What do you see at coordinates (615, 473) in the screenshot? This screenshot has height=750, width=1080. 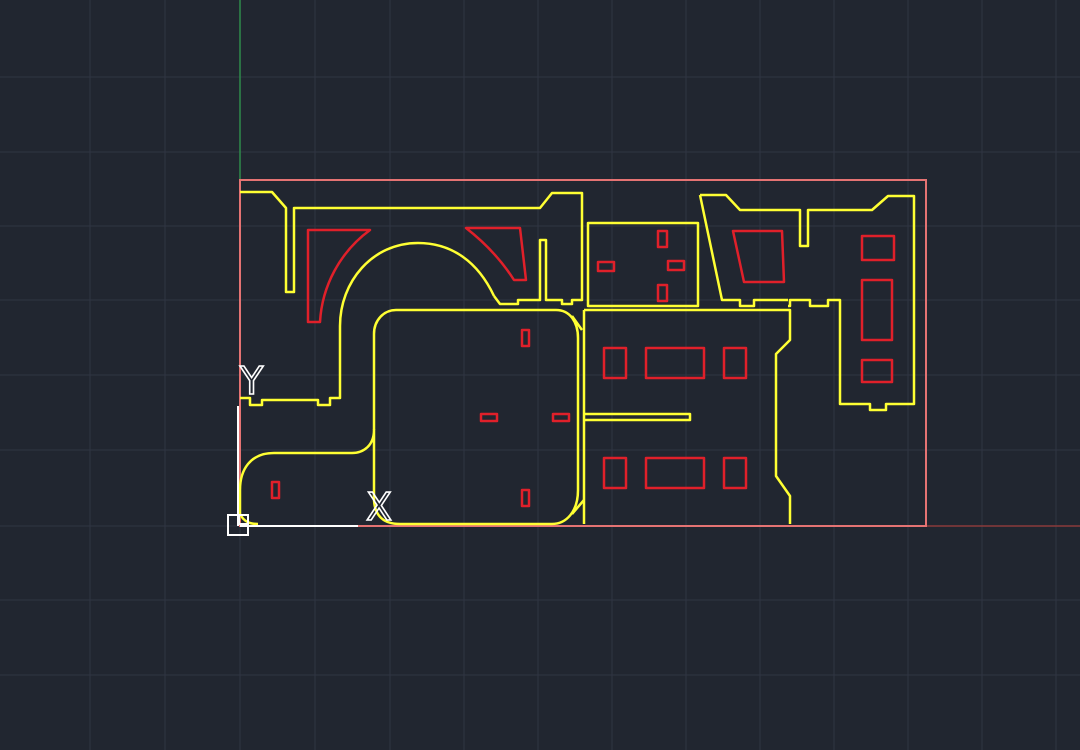 I see `table-bottom-left` at bounding box center [615, 473].